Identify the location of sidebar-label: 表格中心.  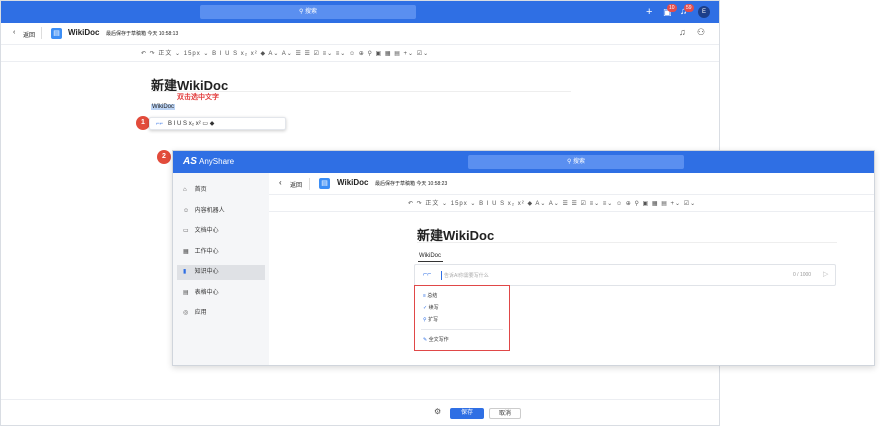
(206, 293).